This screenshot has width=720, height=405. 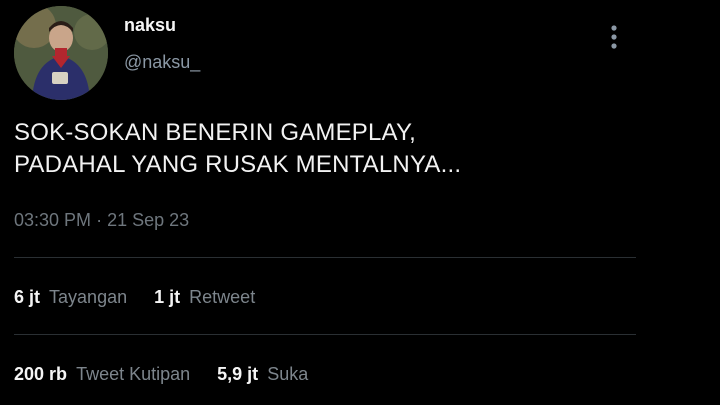 What do you see at coordinates (288, 374) in the screenshot?
I see `stat-label: Suka` at bounding box center [288, 374].